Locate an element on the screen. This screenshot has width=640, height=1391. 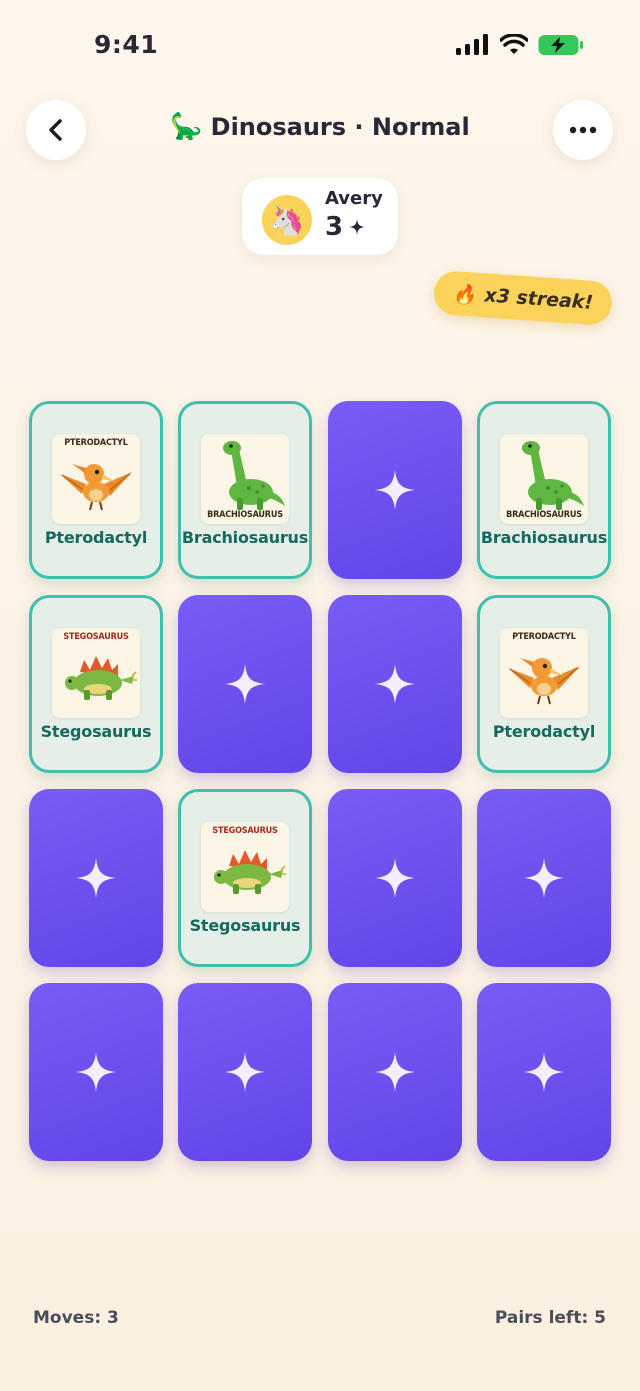
player-score-value: 3 is located at coordinates (334, 227).